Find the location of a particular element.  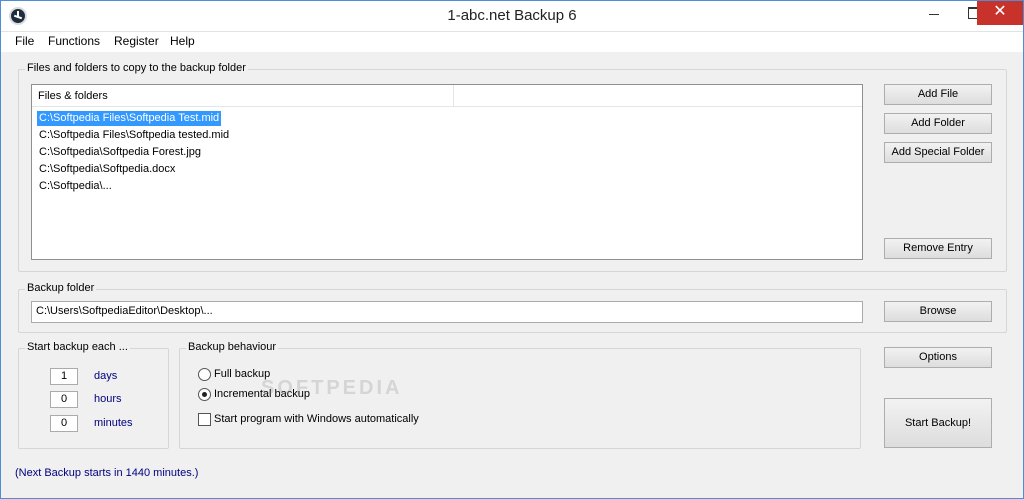

list-header: Files & folders is located at coordinates (447, 96).